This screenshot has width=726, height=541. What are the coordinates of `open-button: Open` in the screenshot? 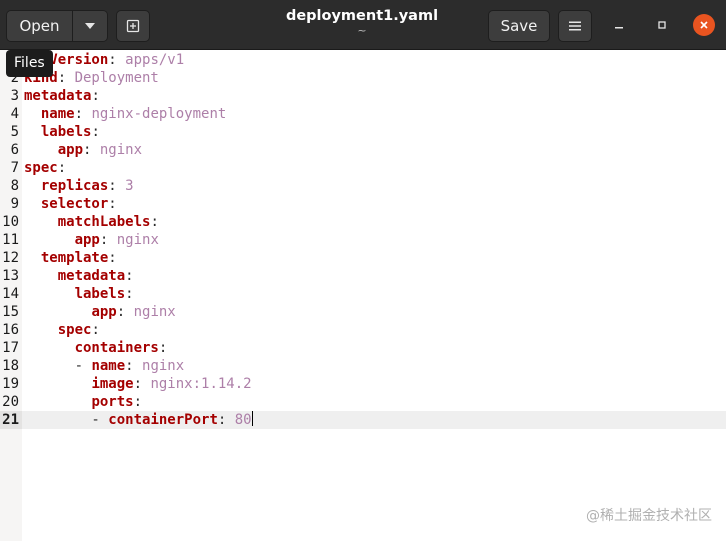 It's located at (40, 26).